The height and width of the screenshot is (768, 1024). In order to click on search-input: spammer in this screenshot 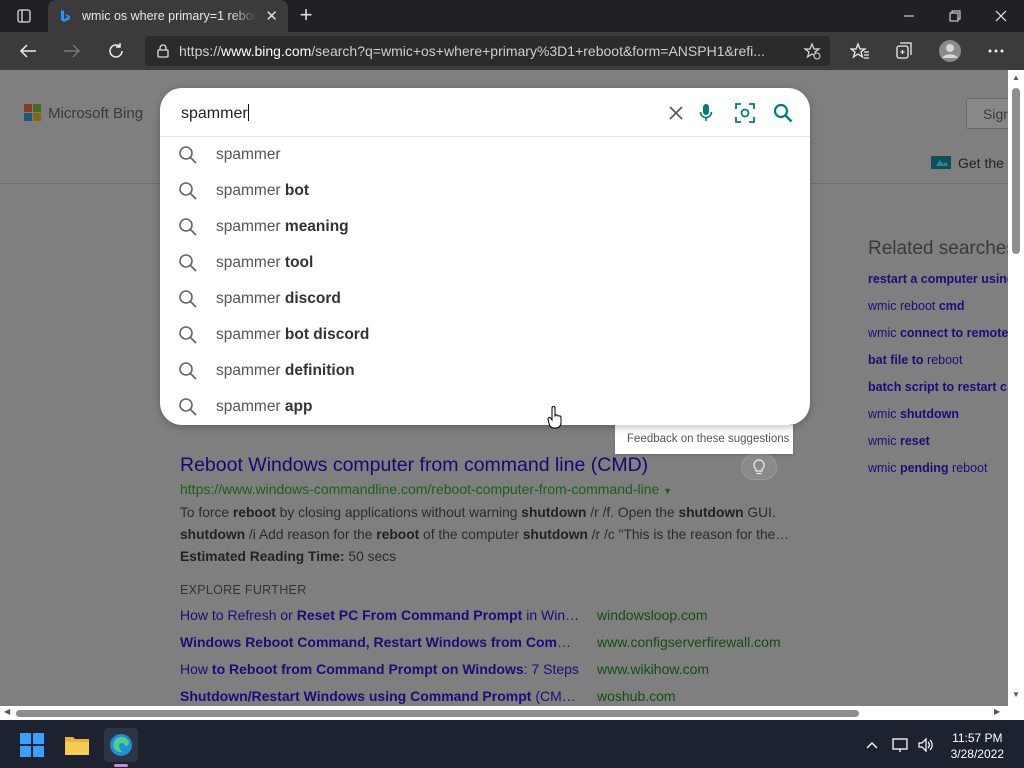, I will do `click(215, 113)`.